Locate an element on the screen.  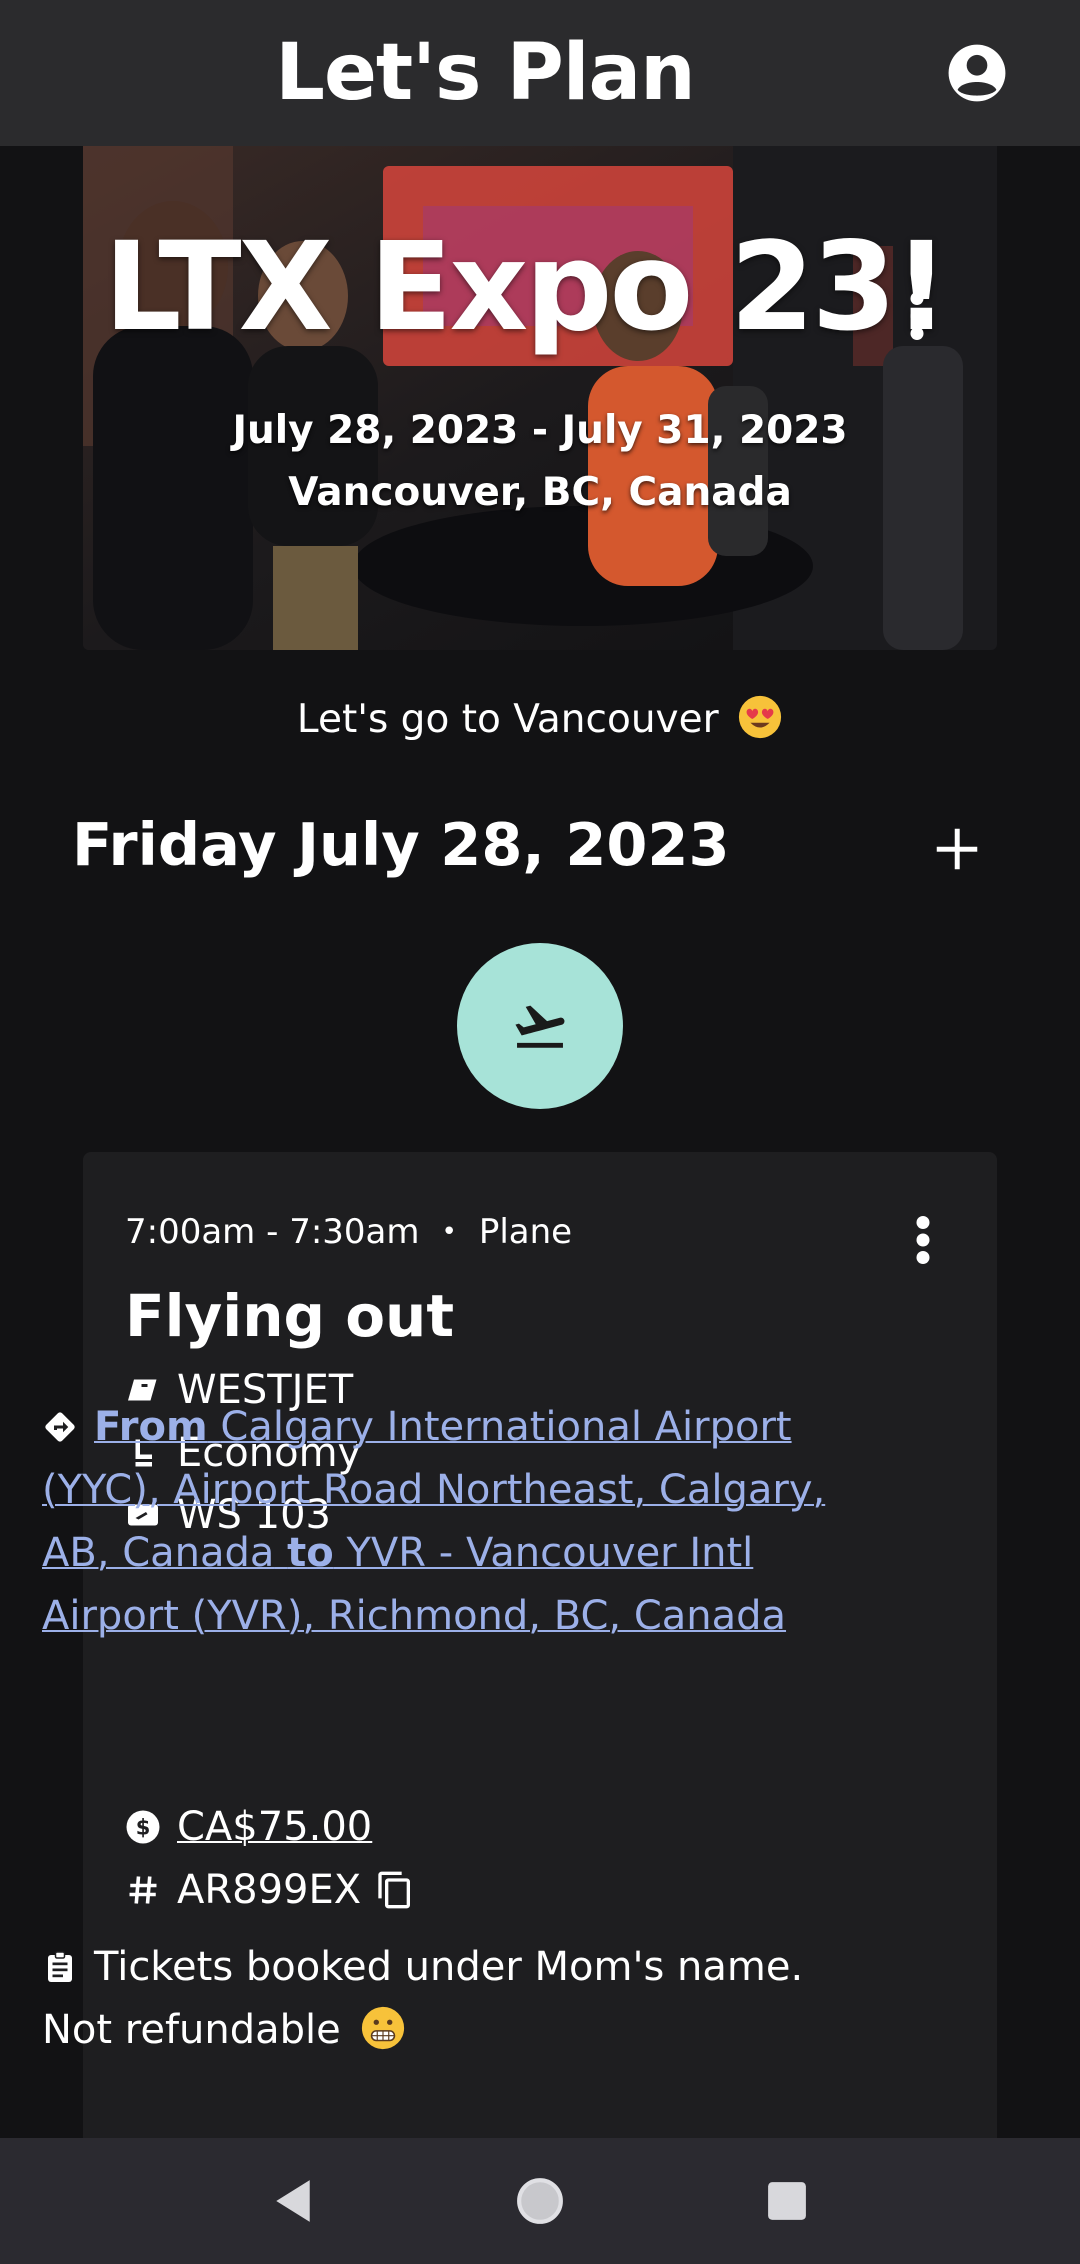
plus-icon is located at coordinates (957, 849).